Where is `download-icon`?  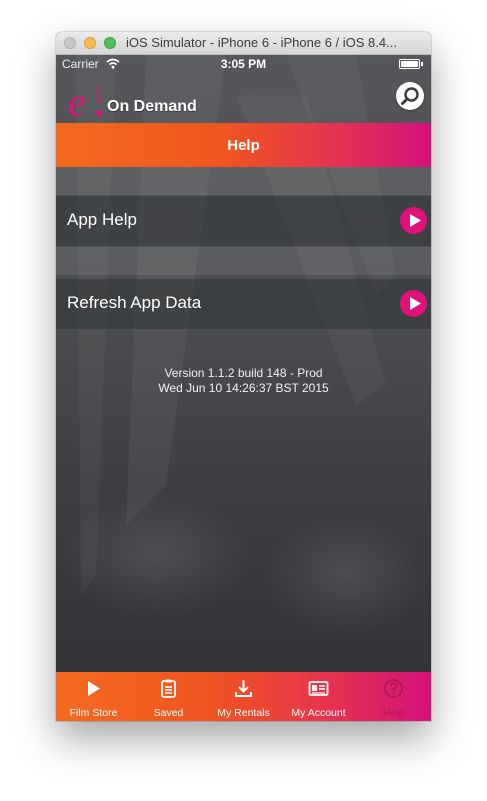
download-icon is located at coordinates (243, 688).